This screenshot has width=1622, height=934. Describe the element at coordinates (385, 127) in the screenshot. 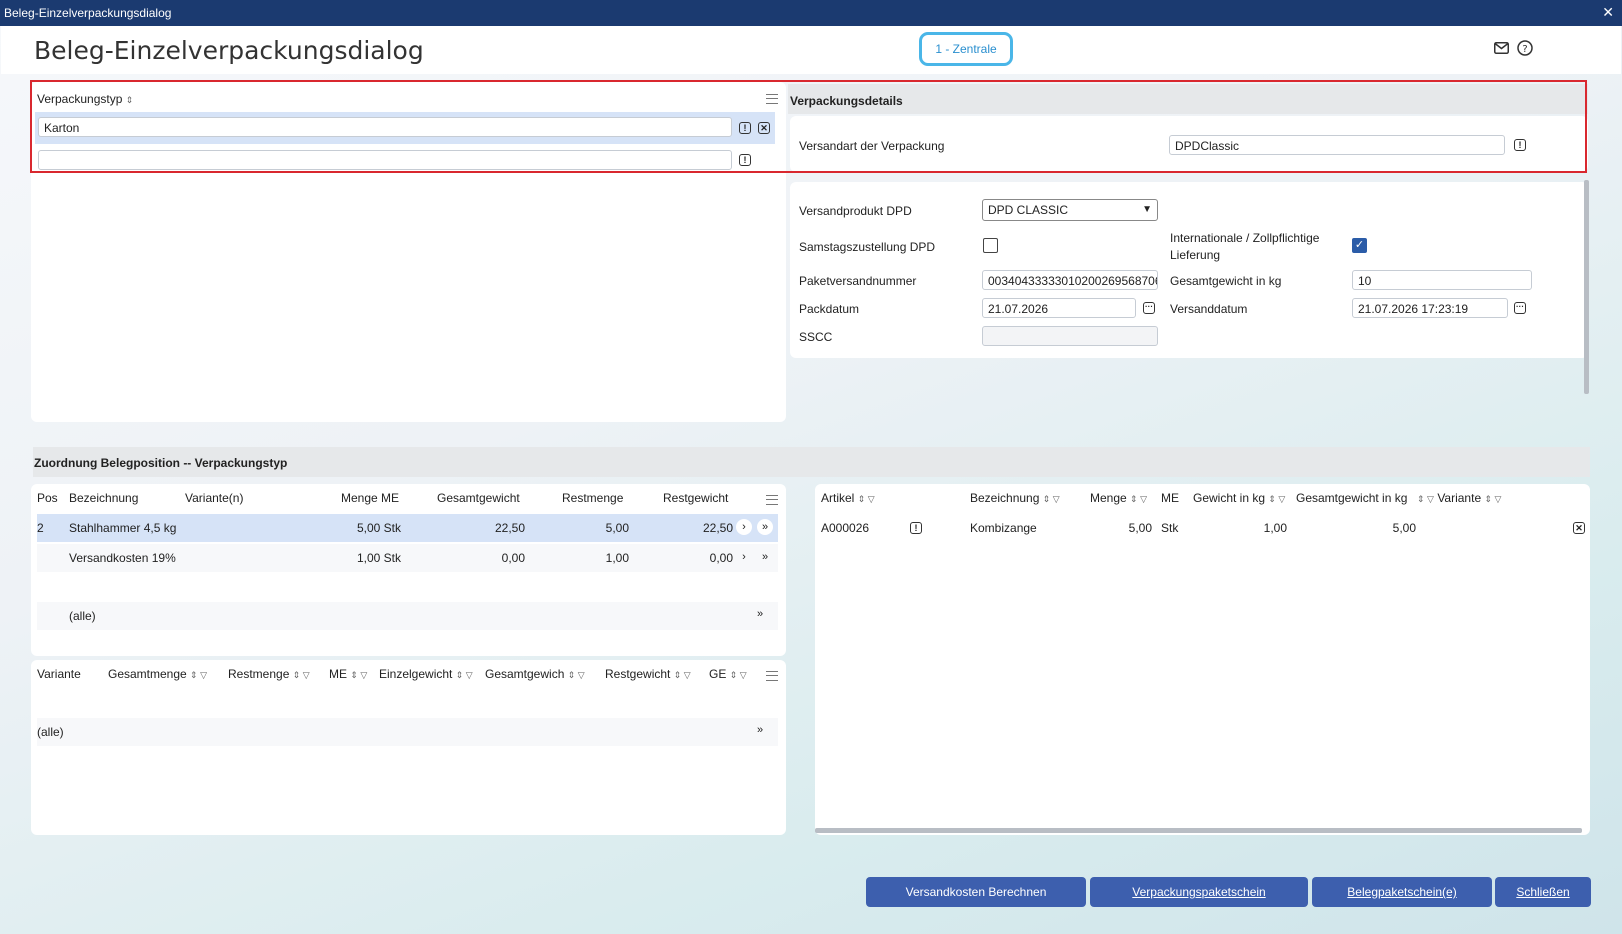

I see `packaging-type-input: Karton` at that location.